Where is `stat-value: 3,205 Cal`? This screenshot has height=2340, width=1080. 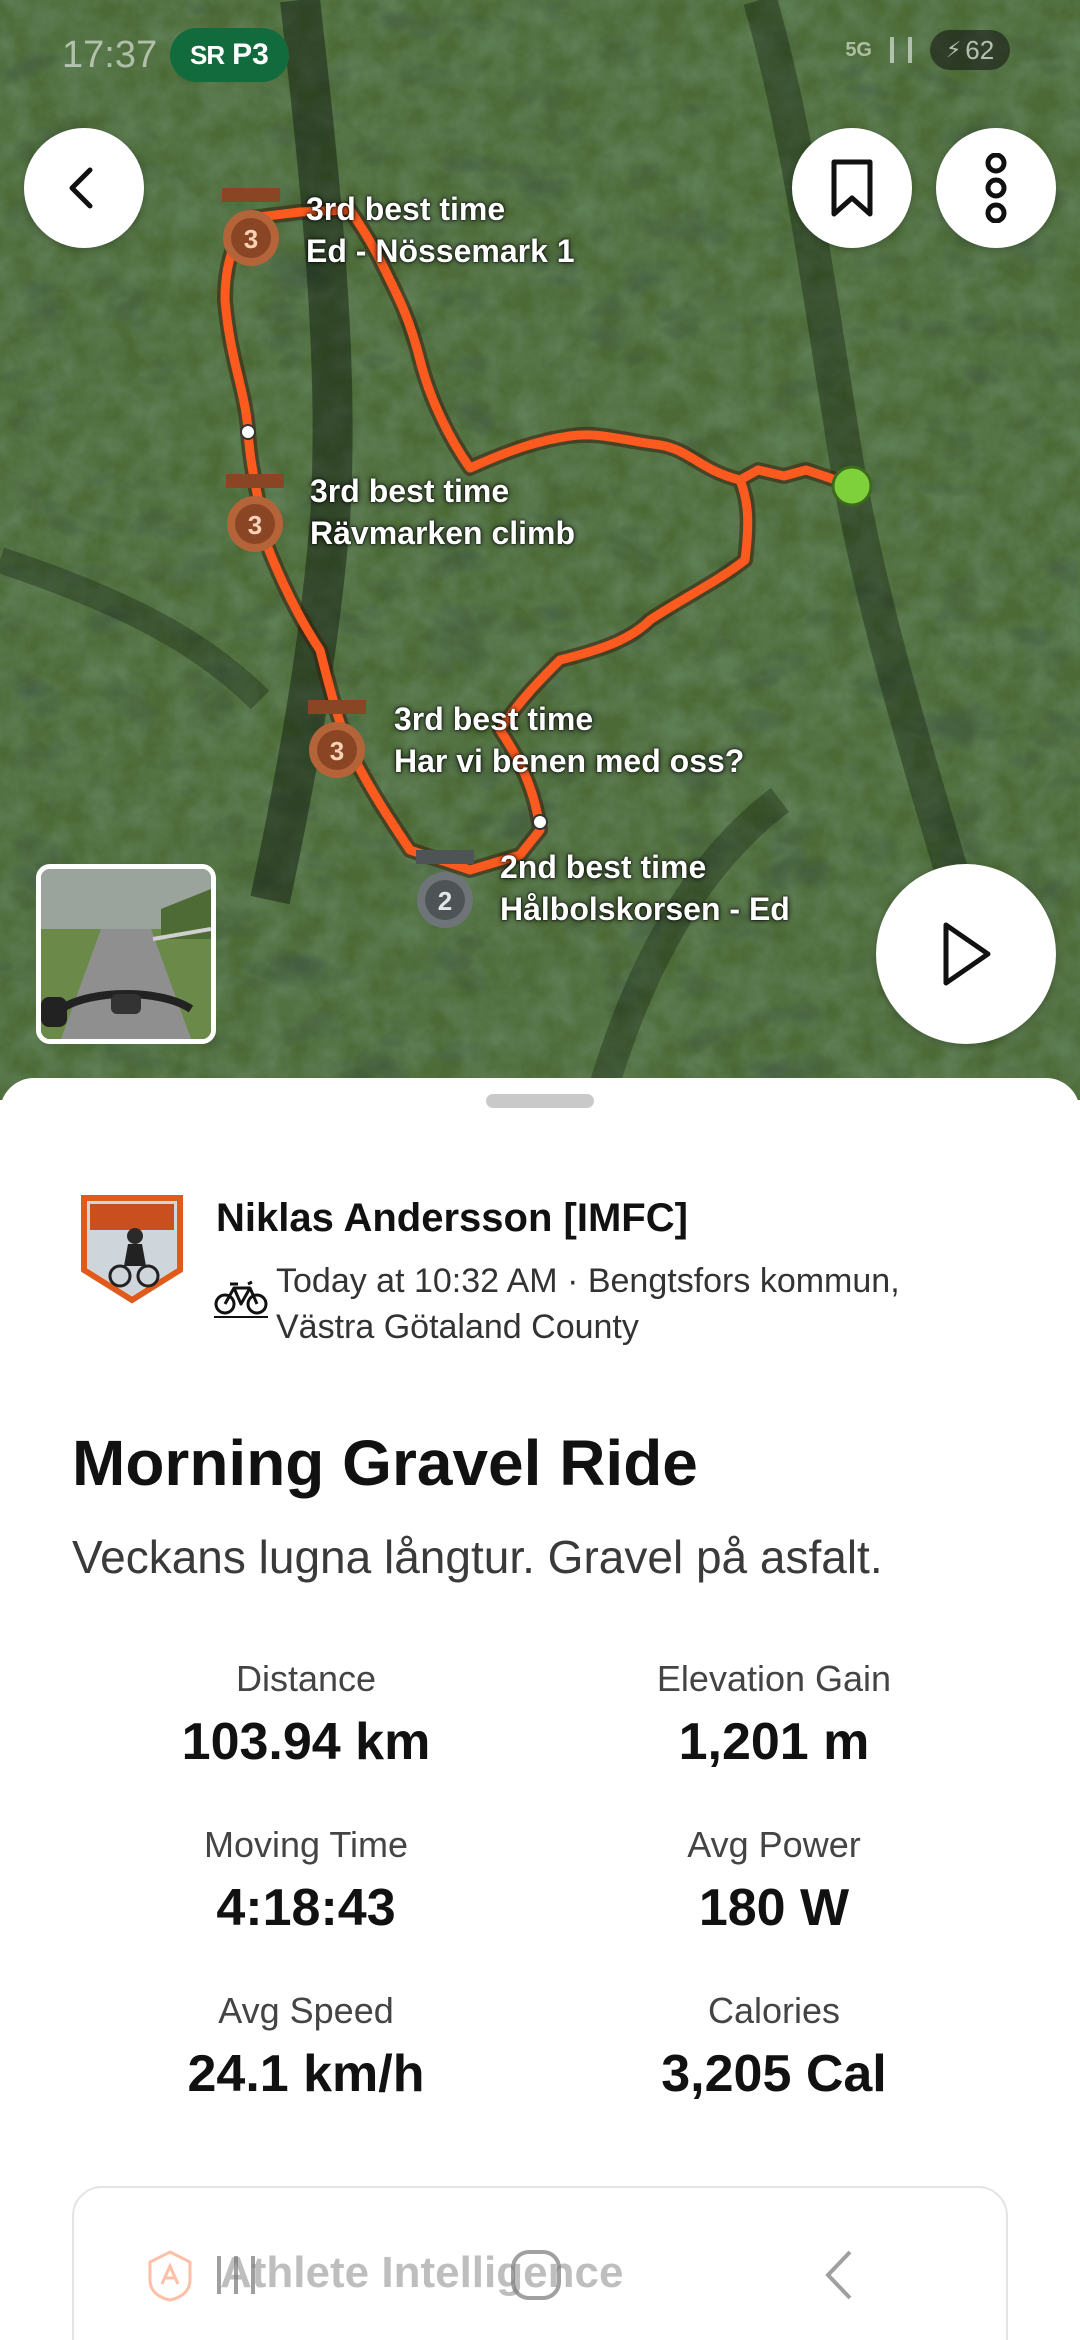 stat-value: 3,205 Cal is located at coordinates (774, 2074).